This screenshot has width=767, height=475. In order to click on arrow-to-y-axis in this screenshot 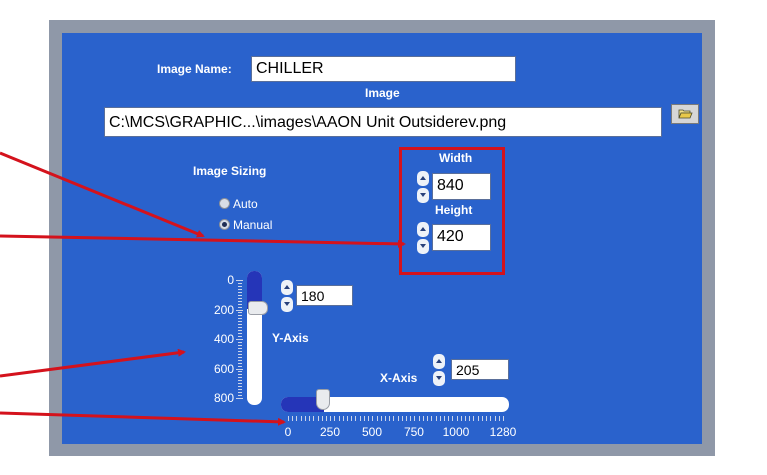, I will do `click(93, 363)`.